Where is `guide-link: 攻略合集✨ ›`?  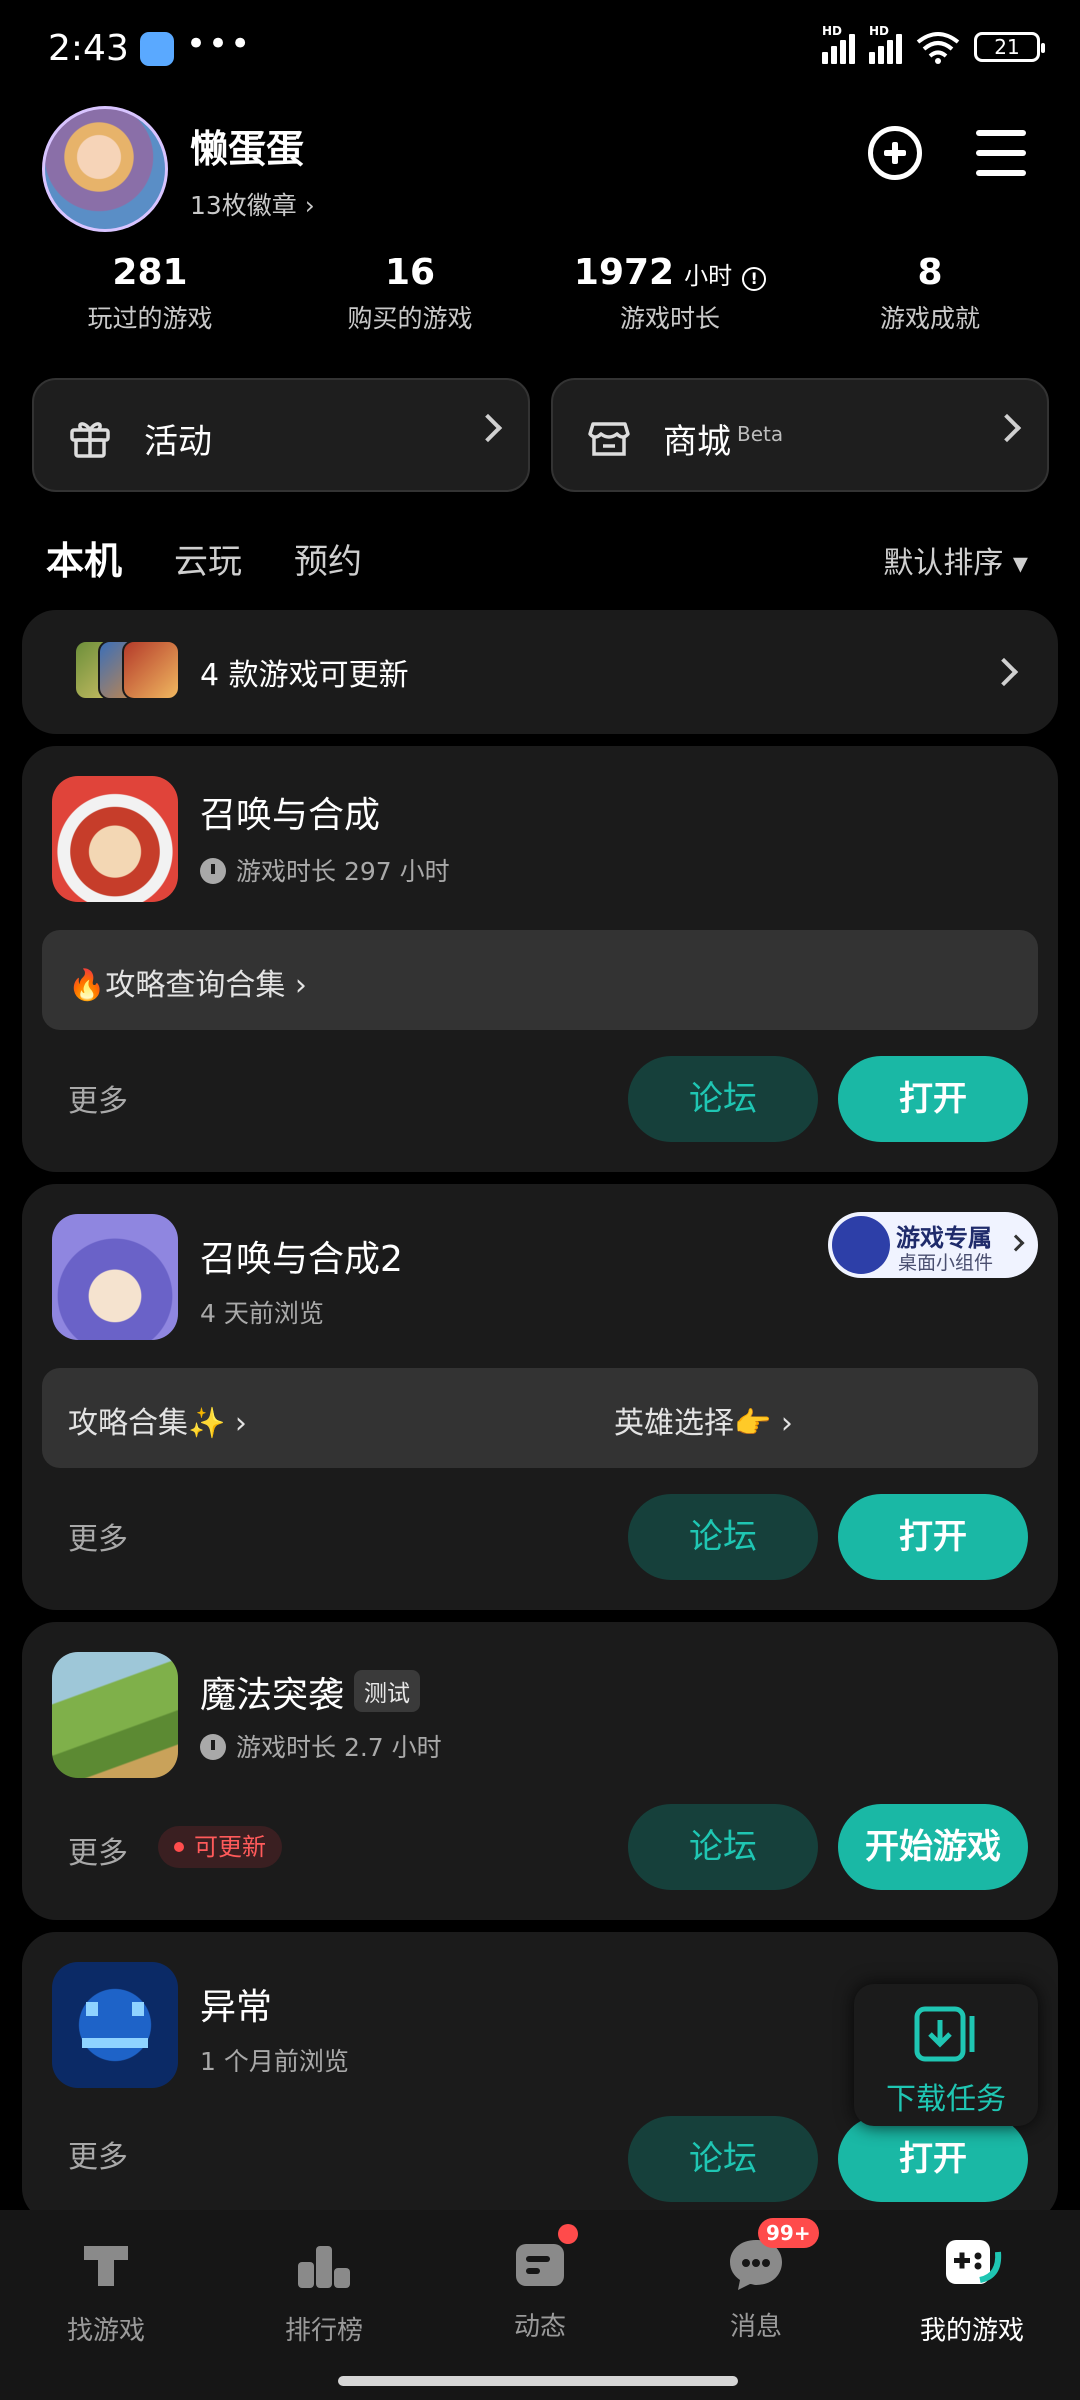
guide-link: 攻略合集✨ › is located at coordinates (157, 1420).